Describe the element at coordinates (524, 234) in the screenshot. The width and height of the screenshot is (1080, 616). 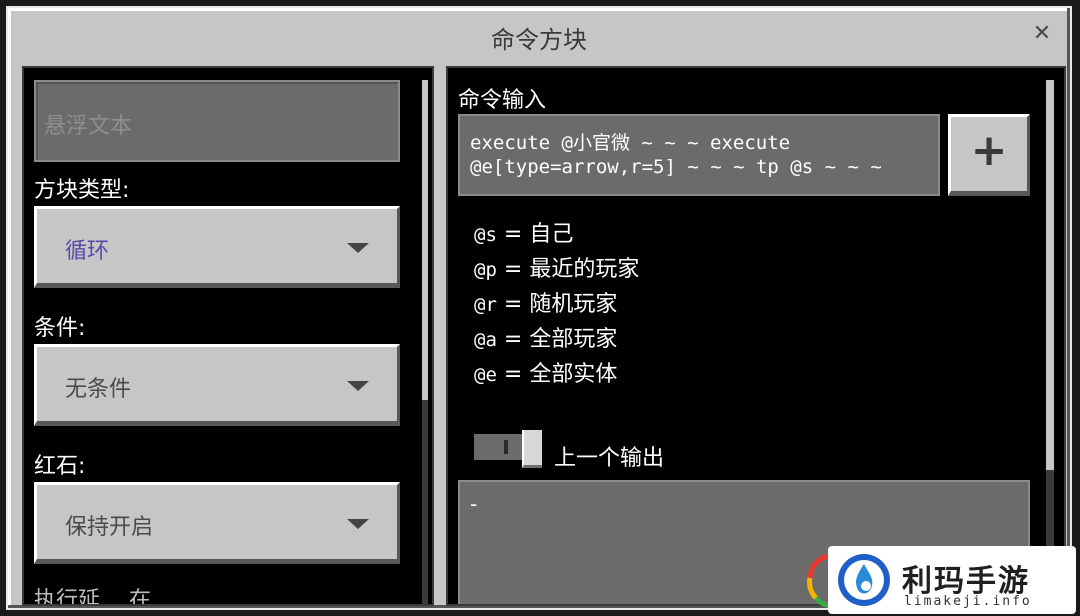
I see `selector-row: @s = 自己` at that location.